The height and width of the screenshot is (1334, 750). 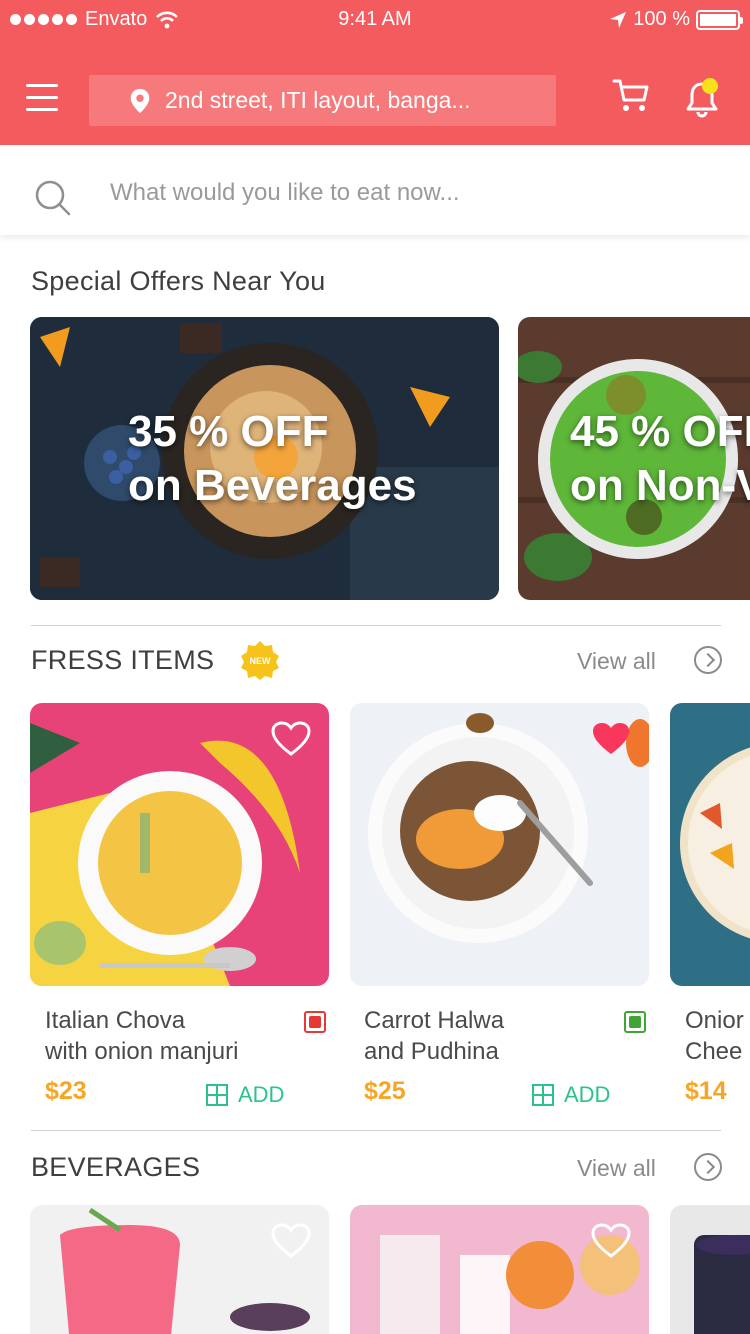 I want to click on non-veg-indicator-icon, so click(x=315, y=1022).